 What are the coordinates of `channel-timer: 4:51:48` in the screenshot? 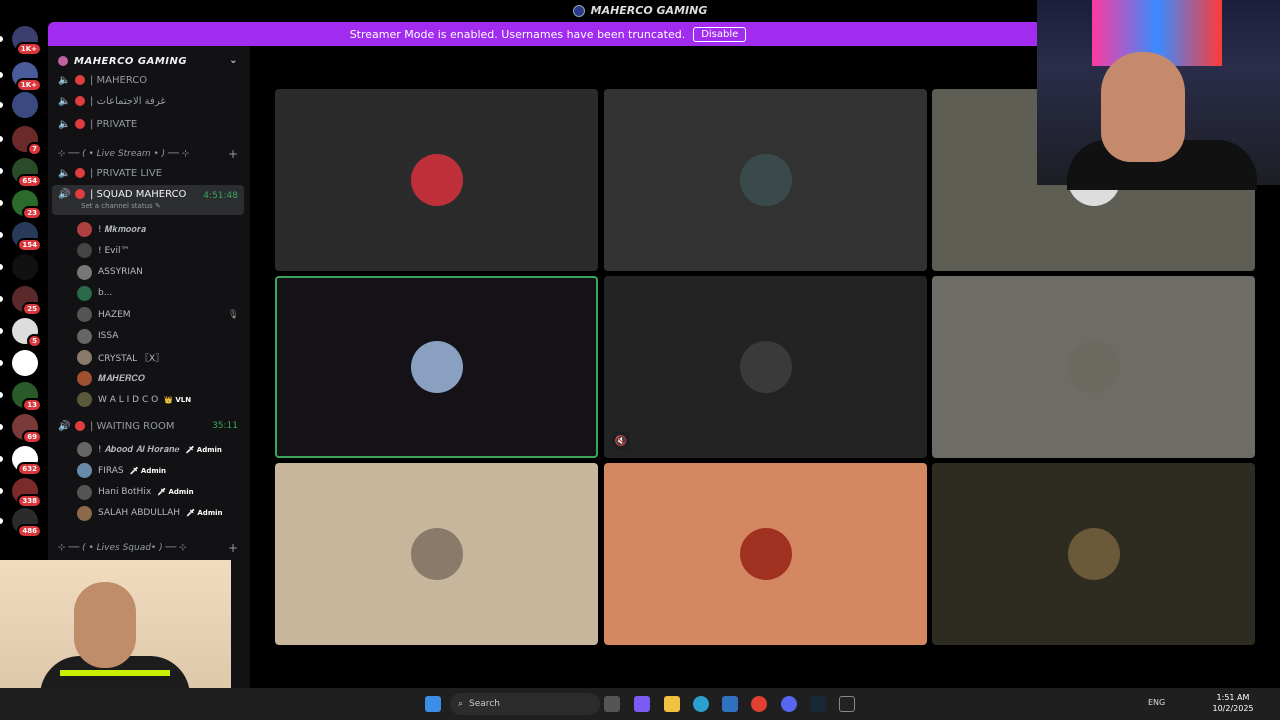 It's located at (220, 196).